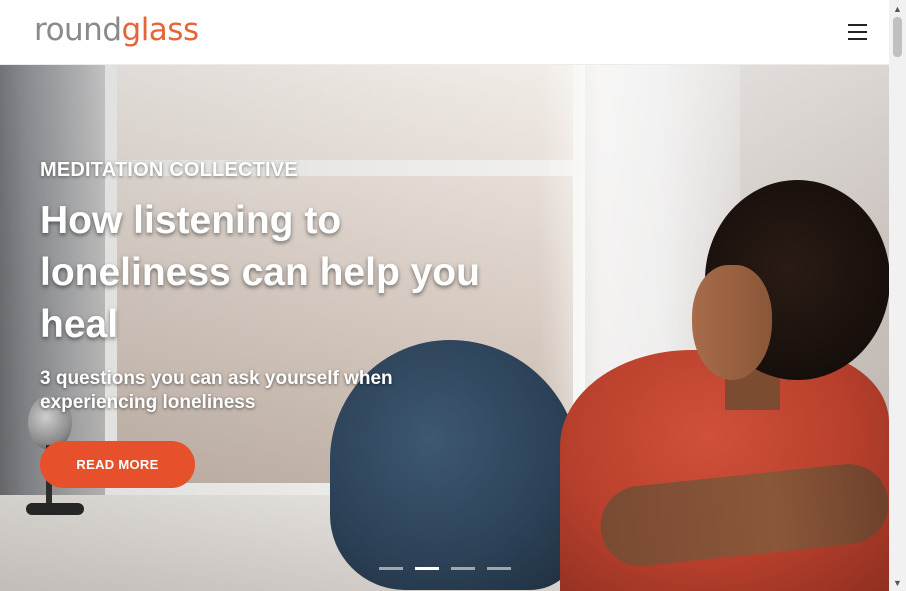 This screenshot has width=906, height=591. Describe the element at coordinates (897, 582) in the screenshot. I see `scroll-down-arrow-icon: ▼` at that location.